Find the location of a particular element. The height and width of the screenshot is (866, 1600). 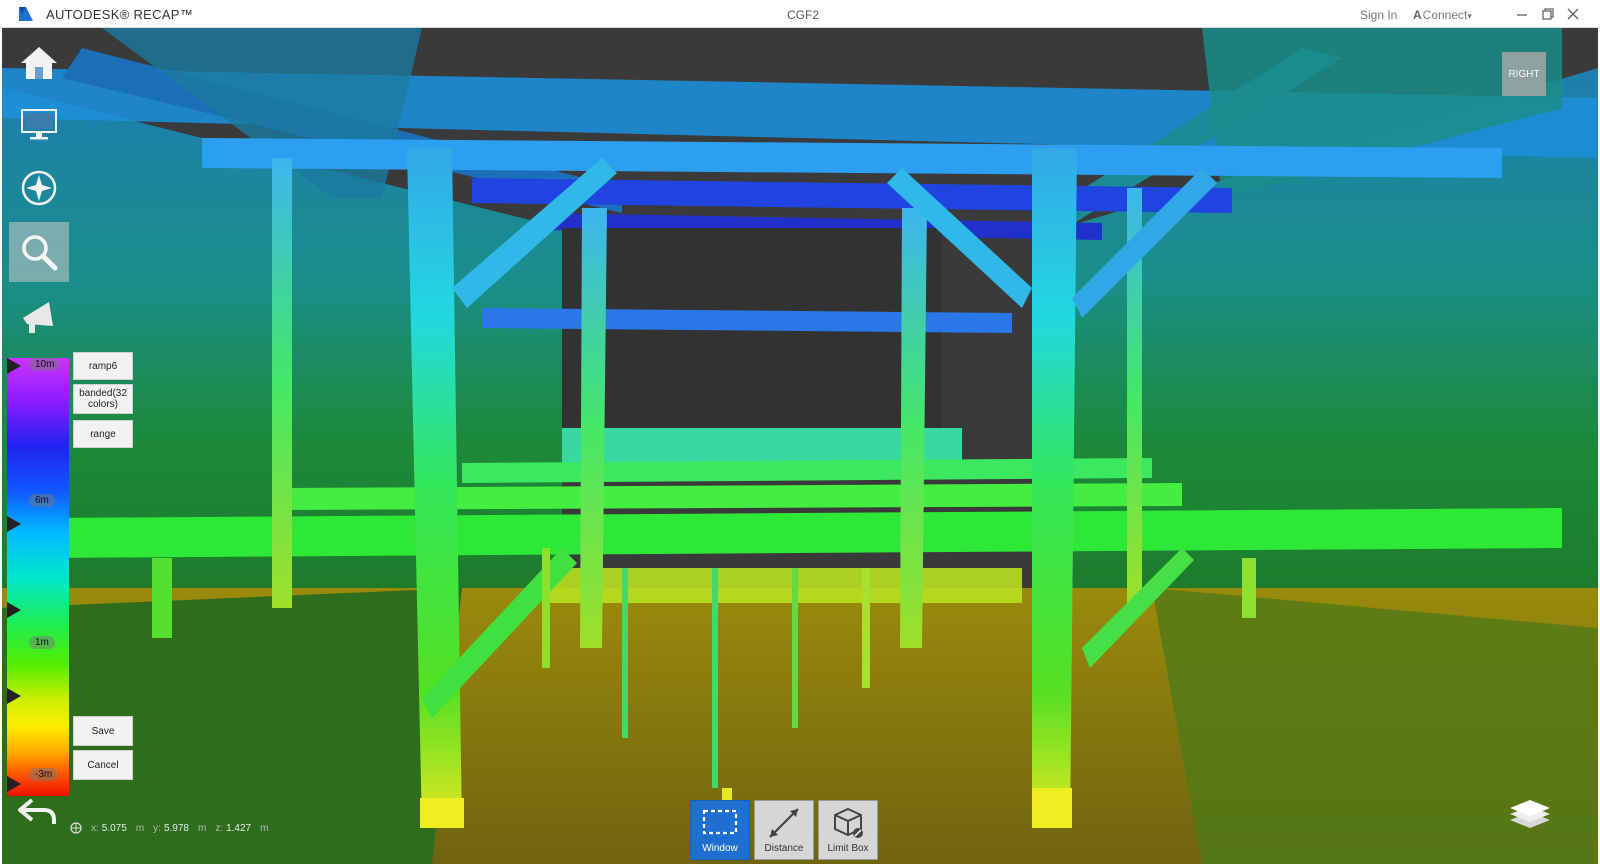

search-tool is located at coordinates (39, 252).